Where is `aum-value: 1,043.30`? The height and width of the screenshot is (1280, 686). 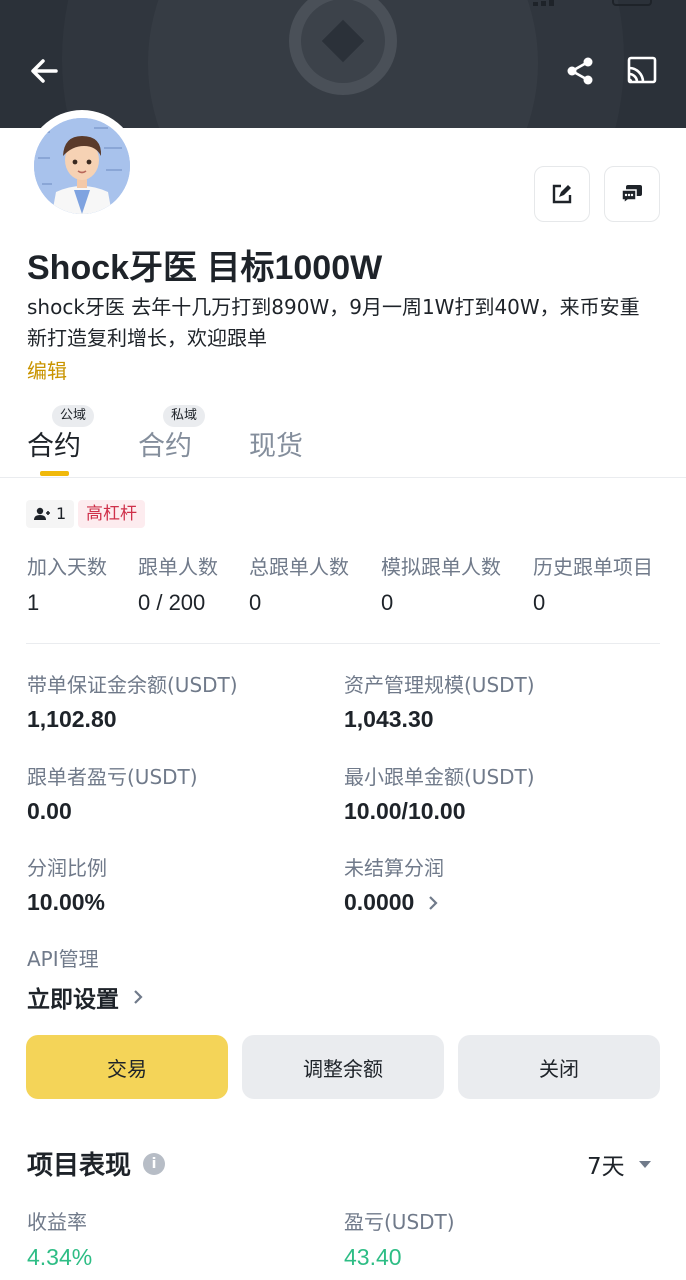
aum-value: 1,043.30 is located at coordinates (389, 719).